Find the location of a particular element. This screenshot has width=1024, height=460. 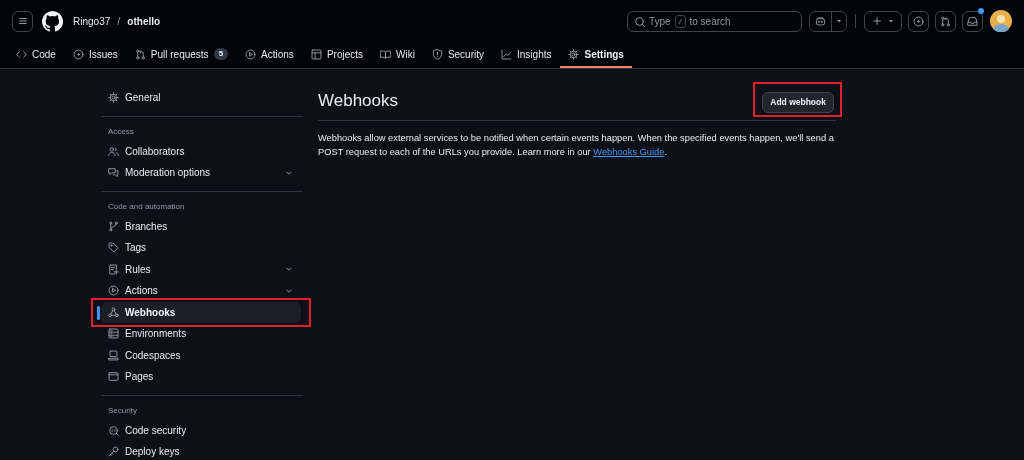

table-icon is located at coordinates (316, 54).